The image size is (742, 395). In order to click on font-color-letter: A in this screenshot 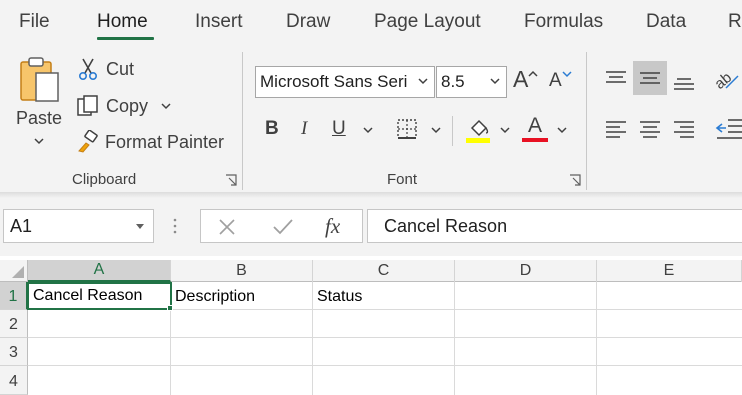, I will do `click(534, 125)`.